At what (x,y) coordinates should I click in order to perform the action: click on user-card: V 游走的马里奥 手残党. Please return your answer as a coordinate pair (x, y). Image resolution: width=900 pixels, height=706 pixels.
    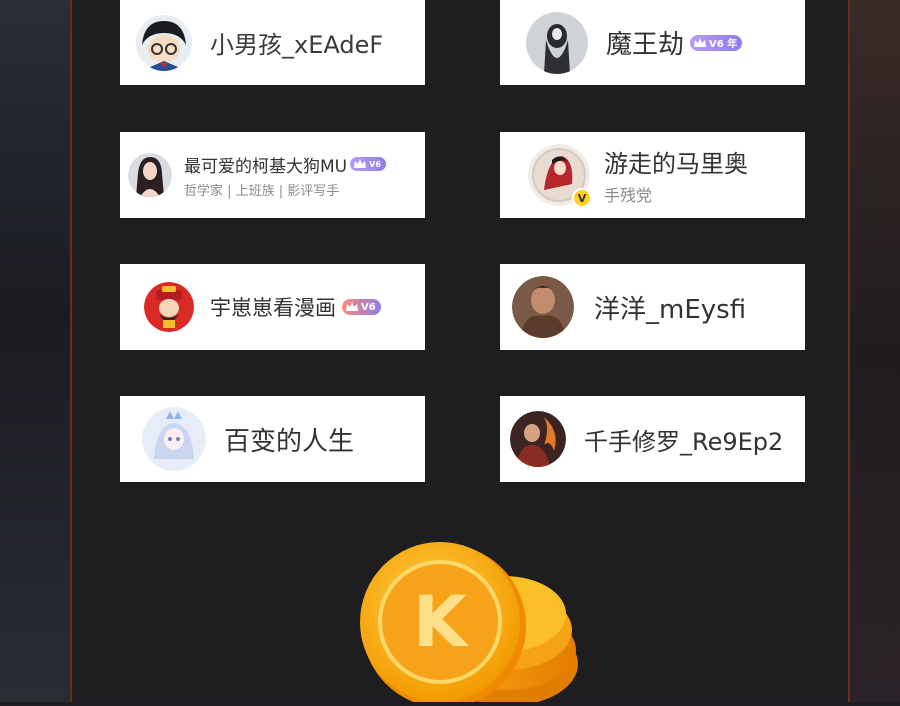
    Looking at the image, I should click on (652, 175).